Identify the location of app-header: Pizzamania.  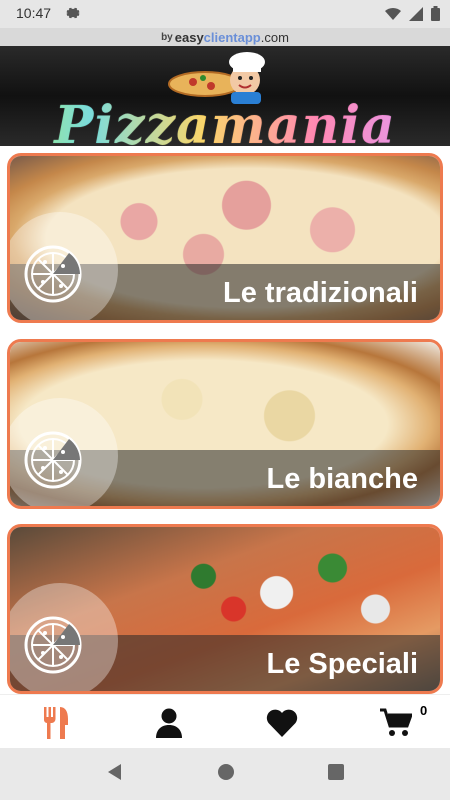
(225, 96).